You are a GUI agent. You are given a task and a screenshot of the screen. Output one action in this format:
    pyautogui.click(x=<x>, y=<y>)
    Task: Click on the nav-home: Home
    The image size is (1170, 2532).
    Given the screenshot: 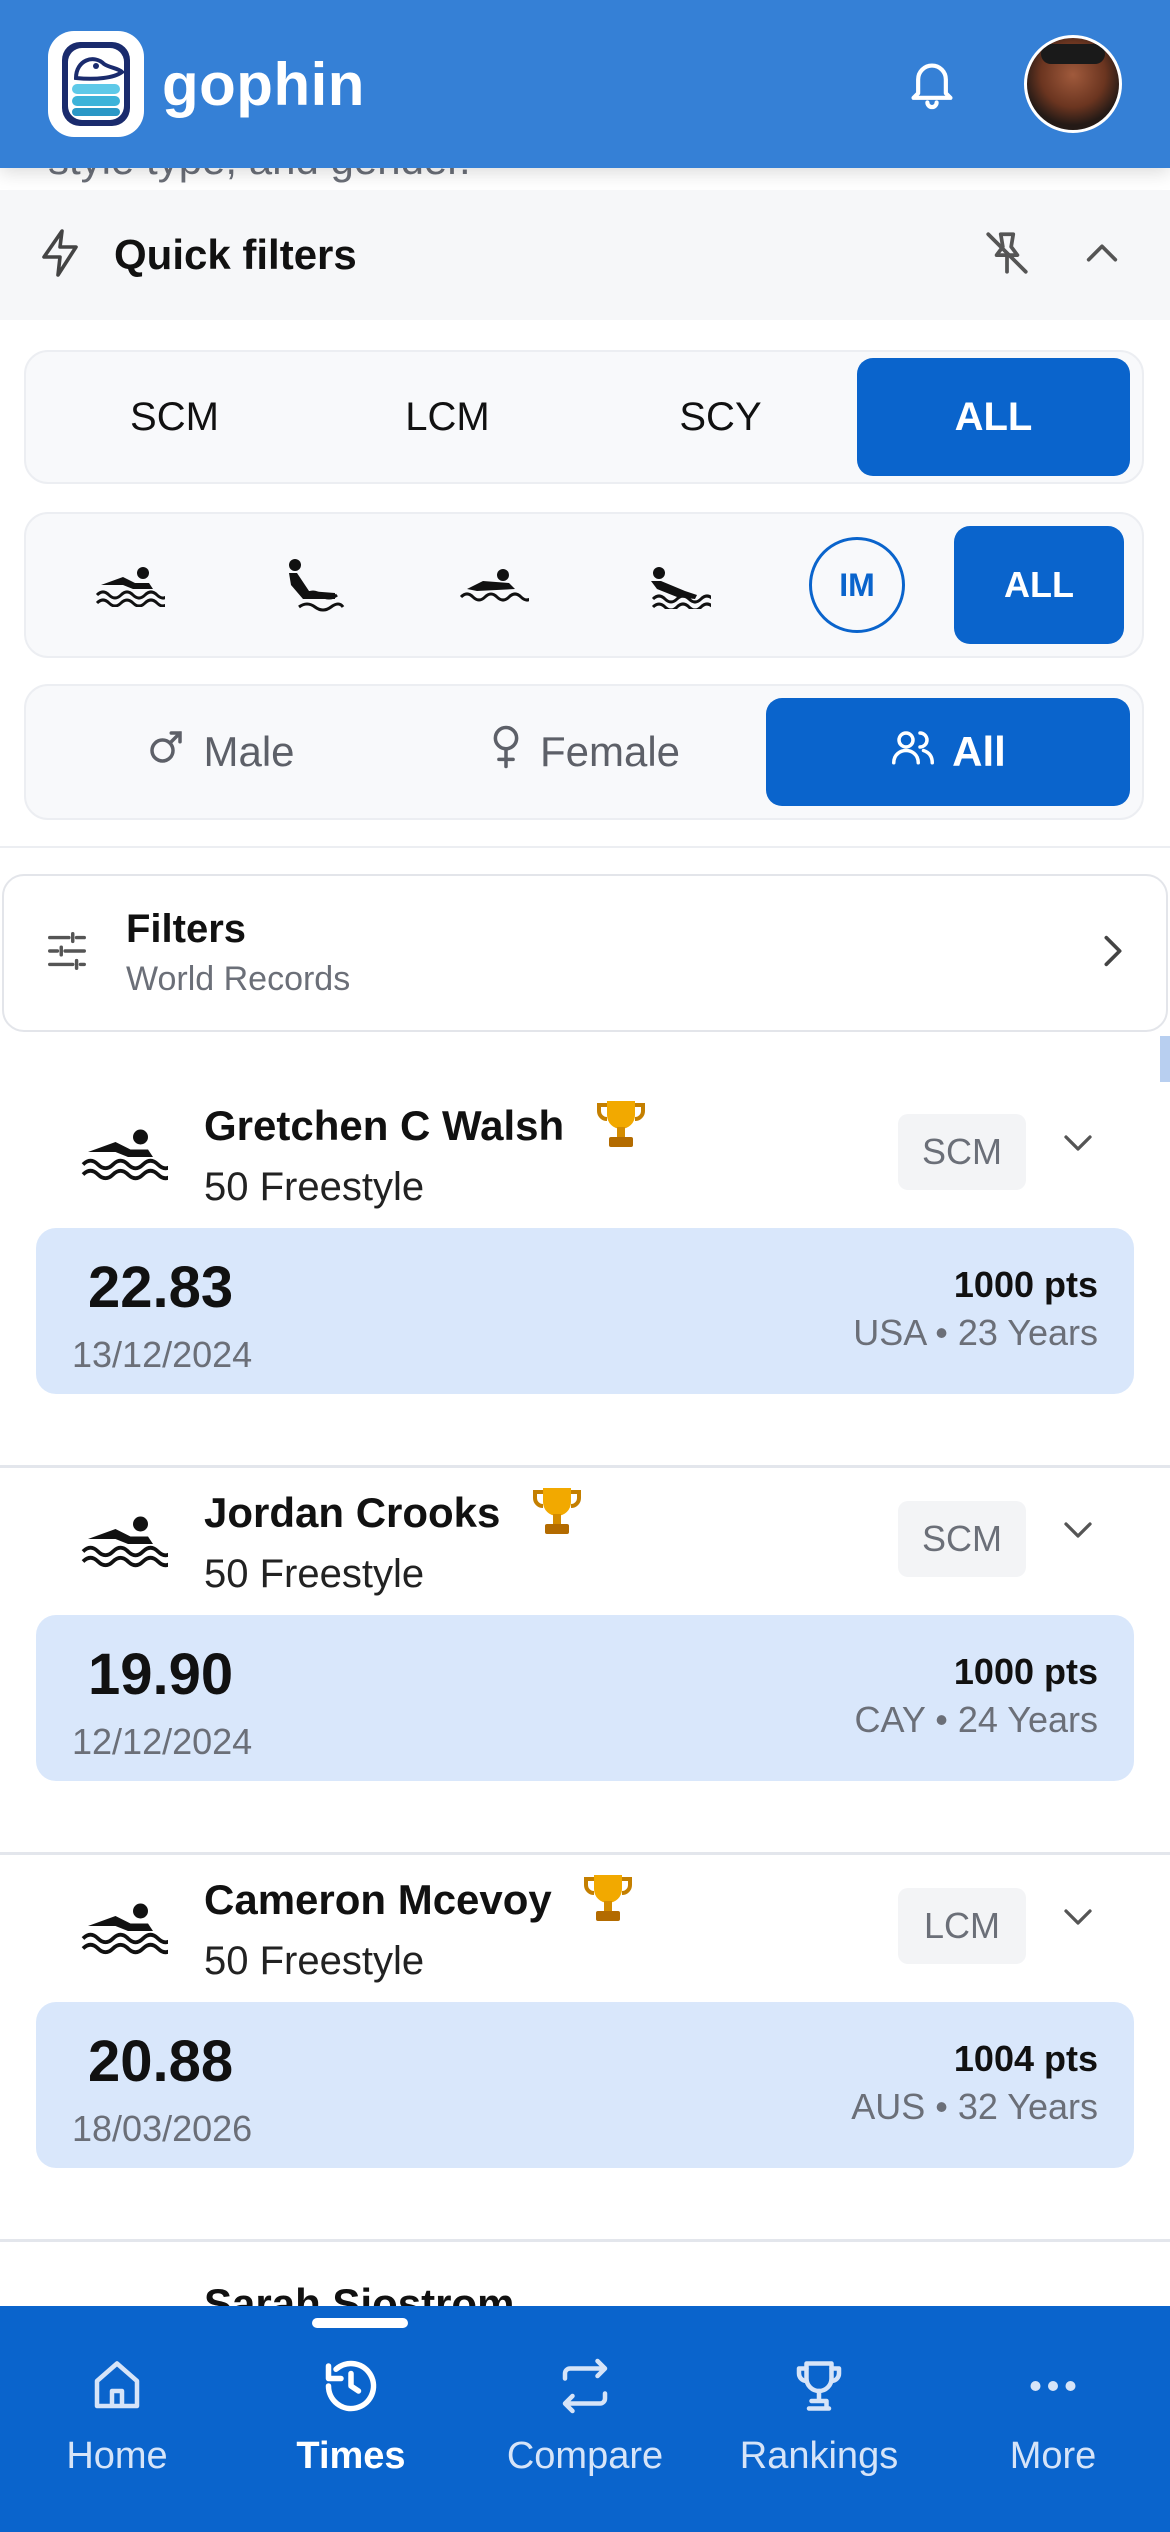 What is the action you would take?
    pyautogui.click(x=117, y=2444)
    